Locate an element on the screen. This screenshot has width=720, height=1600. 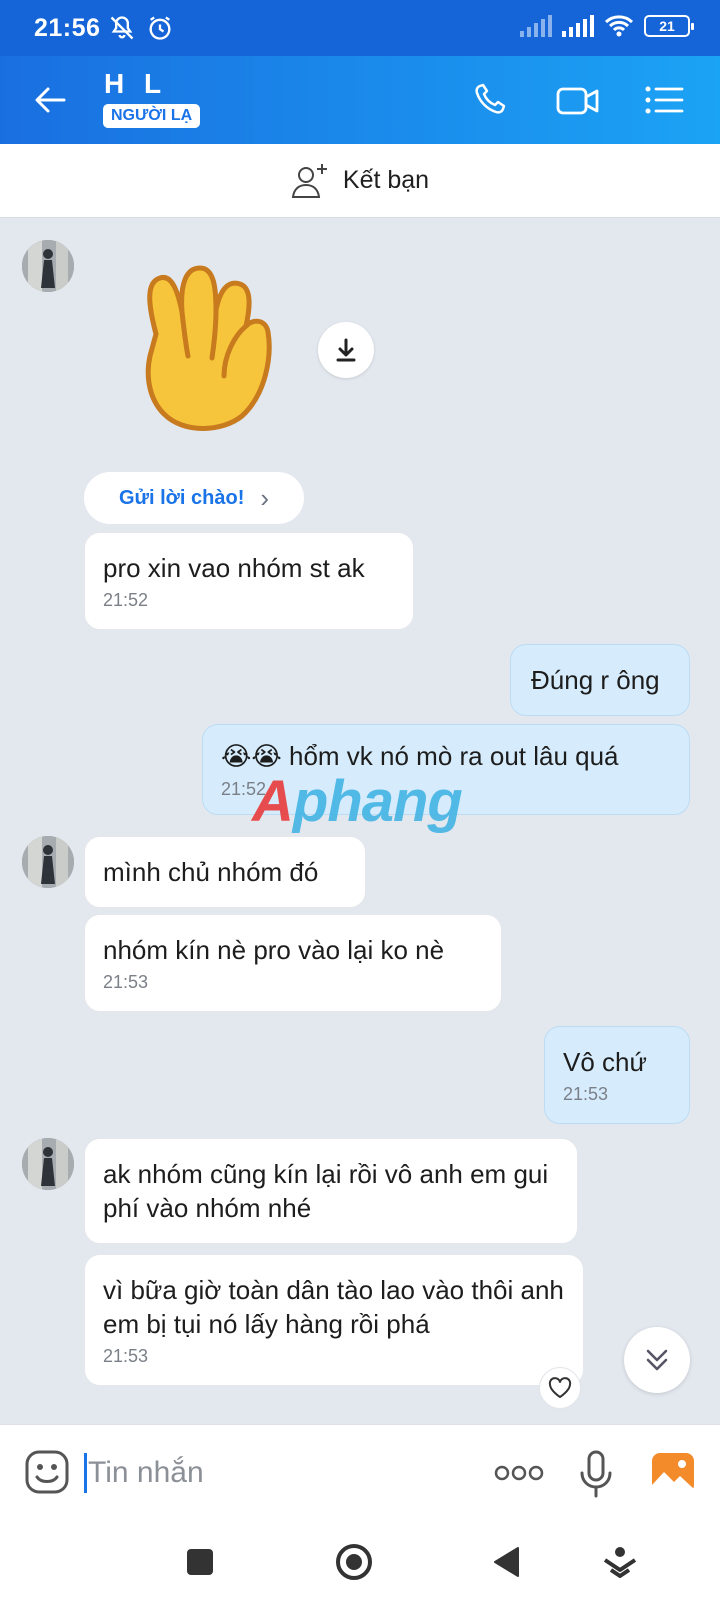
recent-apps-button is located at coordinates (200, 1562).